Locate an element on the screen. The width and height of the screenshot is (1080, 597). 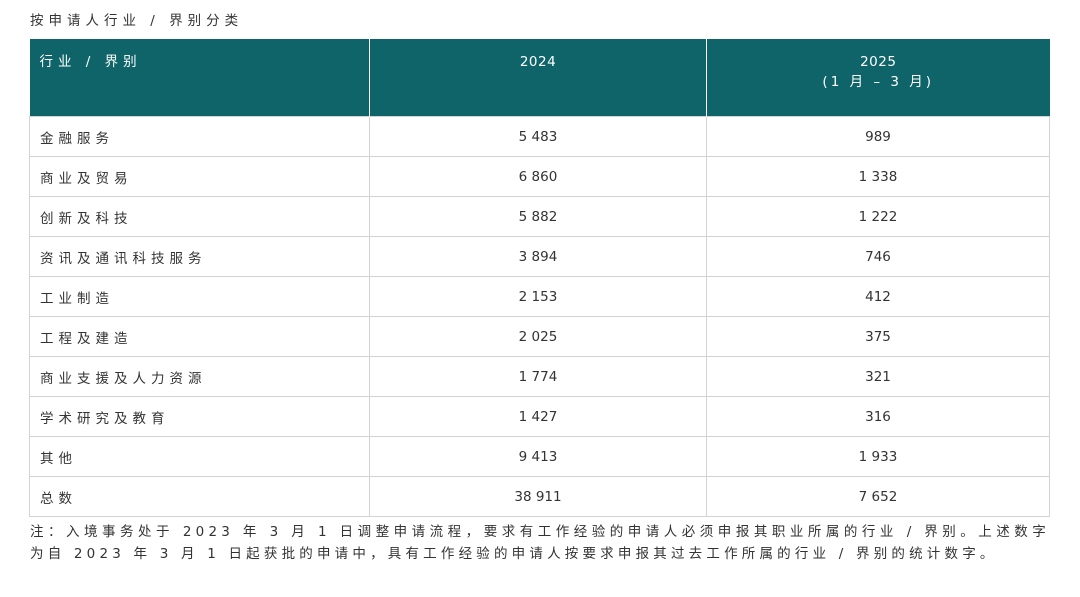
value-2025: 1 933 is located at coordinates (878, 456).